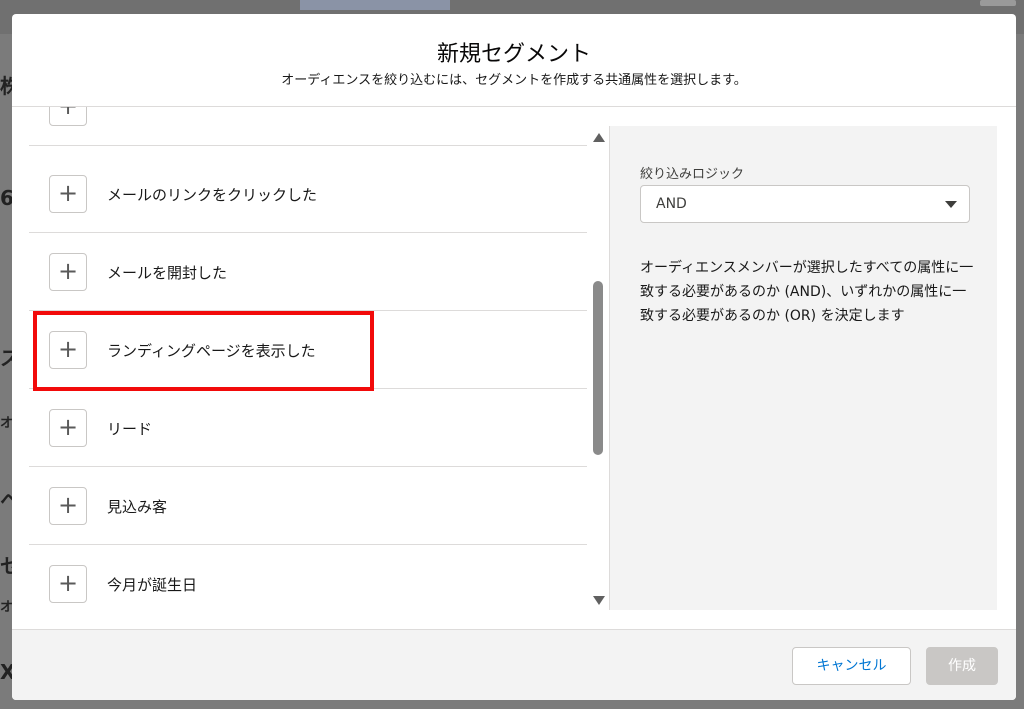  I want to click on modal-title: 新規セグメント, so click(513, 54).